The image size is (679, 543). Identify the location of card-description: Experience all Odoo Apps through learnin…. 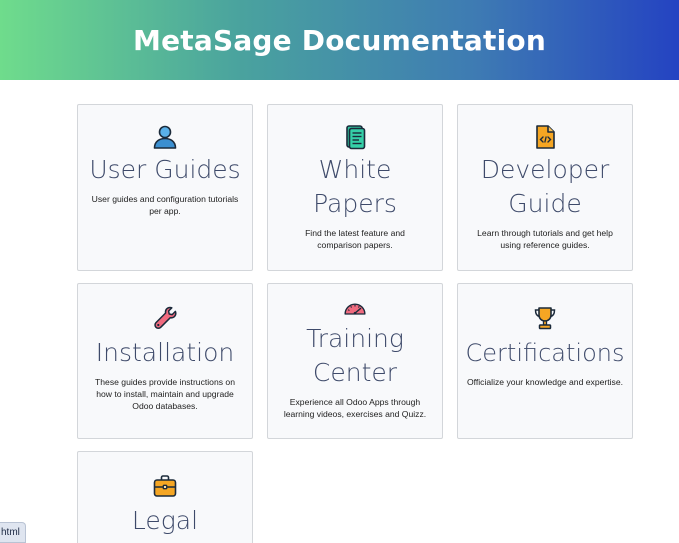
(355, 408).